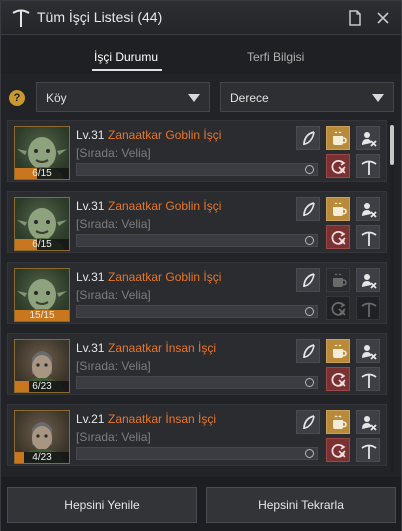  Describe the element at coordinates (383, 18) in the screenshot. I see `close-icon` at that location.